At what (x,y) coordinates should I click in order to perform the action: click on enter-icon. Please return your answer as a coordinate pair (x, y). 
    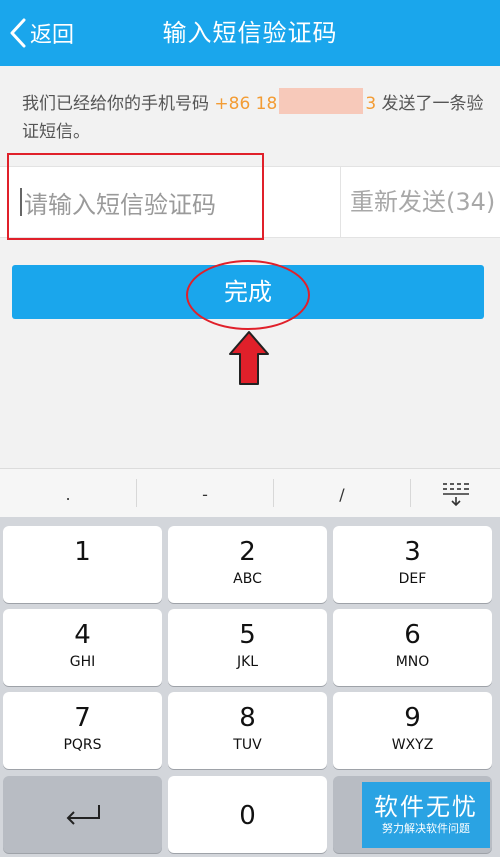
    Looking at the image, I should click on (83, 818).